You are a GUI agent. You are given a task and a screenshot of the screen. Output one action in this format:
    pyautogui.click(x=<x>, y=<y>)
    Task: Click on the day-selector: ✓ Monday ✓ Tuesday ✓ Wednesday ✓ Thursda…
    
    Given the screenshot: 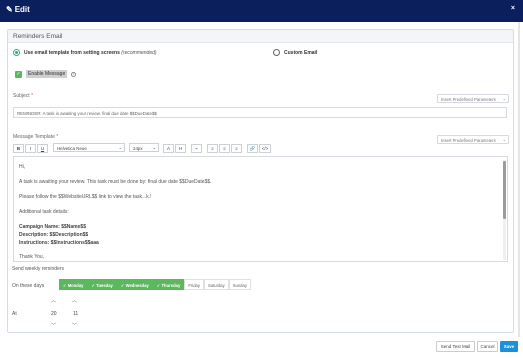 What is the action you would take?
    pyautogui.click(x=155, y=284)
    